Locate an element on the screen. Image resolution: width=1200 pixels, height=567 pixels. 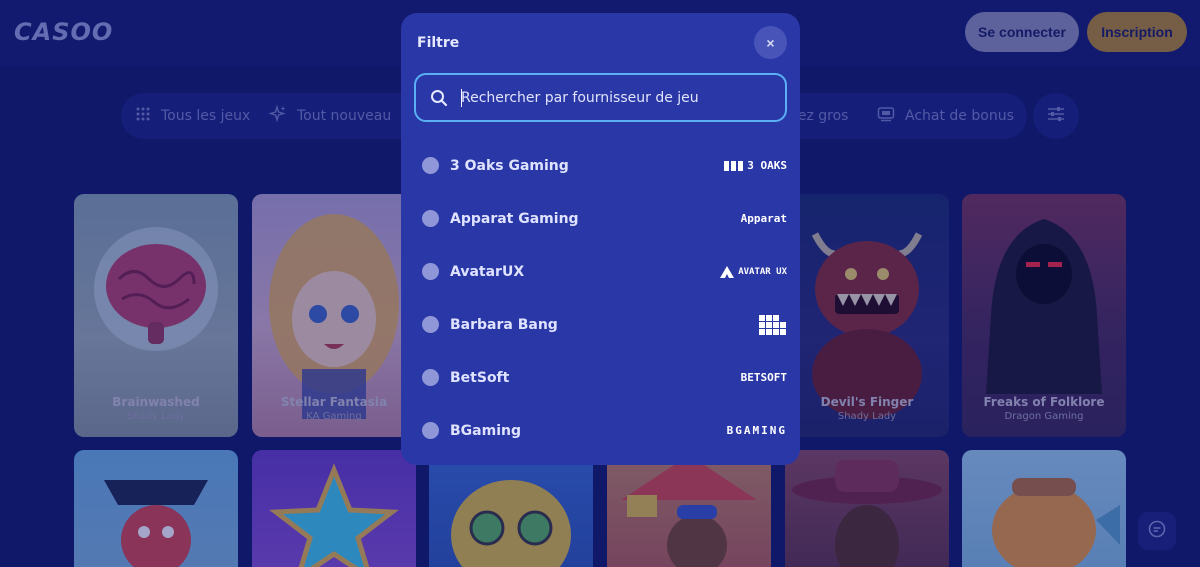
provider-item-bgaming: BGaming BGAMING is located at coordinates (600, 430).